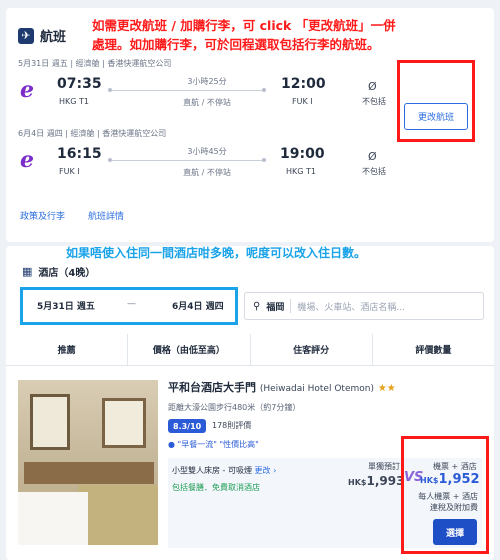  Describe the element at coordinates (216, 487) in the screenshot. I see `room-benefits: 包括餐膳．免費取消酒店` at that location.